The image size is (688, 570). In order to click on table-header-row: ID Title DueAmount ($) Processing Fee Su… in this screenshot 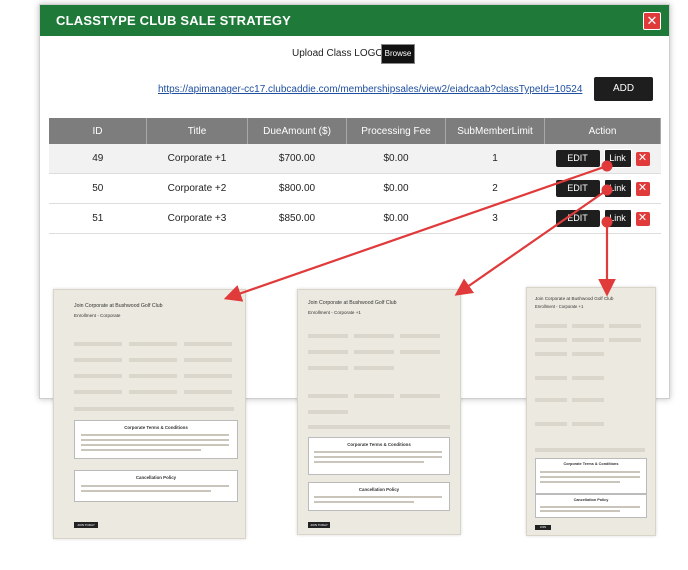, I will do `click(355, 131)`.